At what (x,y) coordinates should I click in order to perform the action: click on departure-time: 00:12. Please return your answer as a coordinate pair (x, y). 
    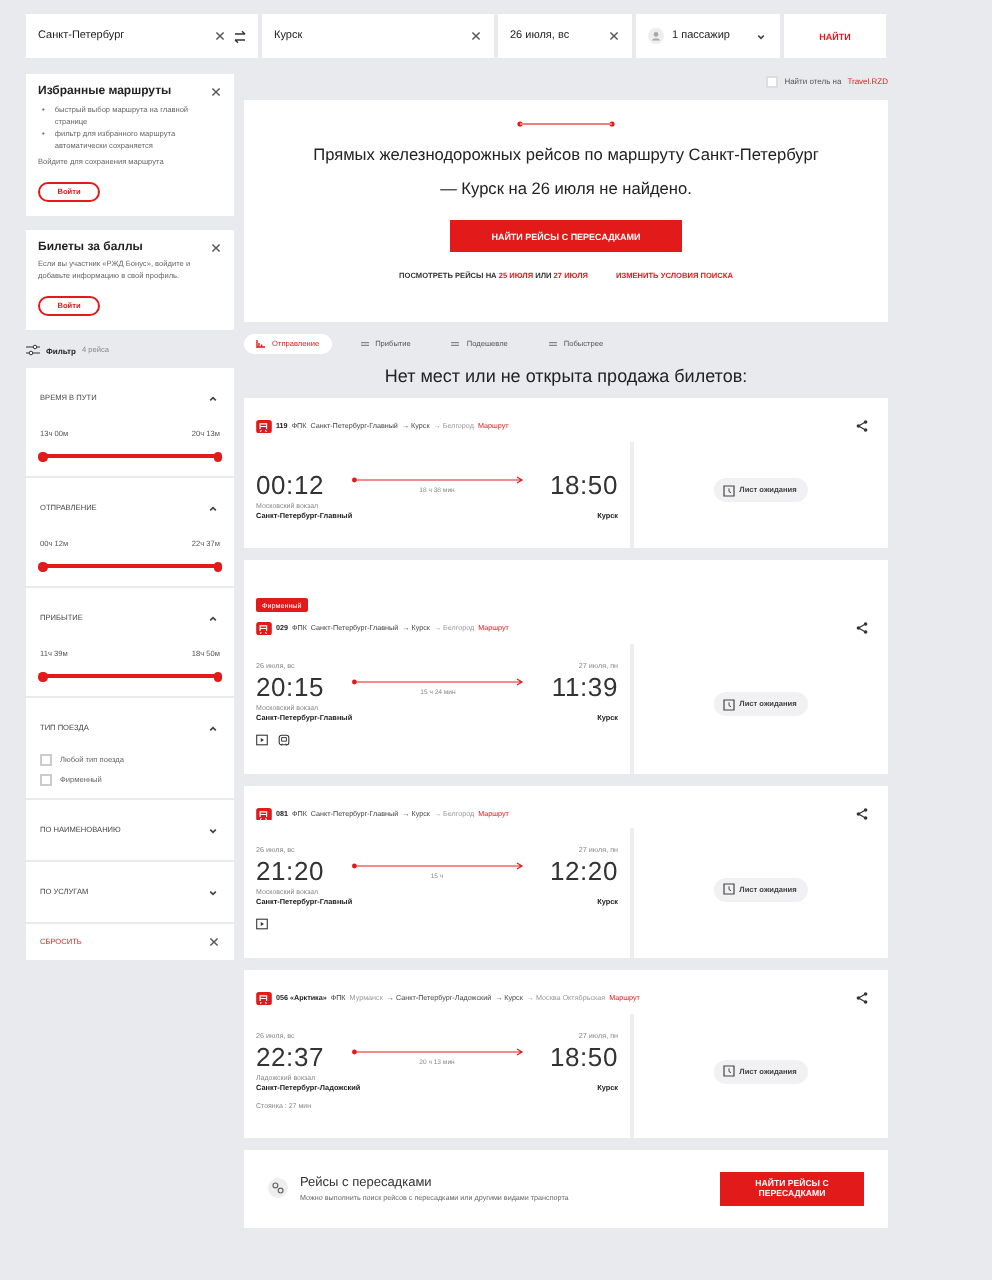
    Looking at the image, I should click on (290, 484).